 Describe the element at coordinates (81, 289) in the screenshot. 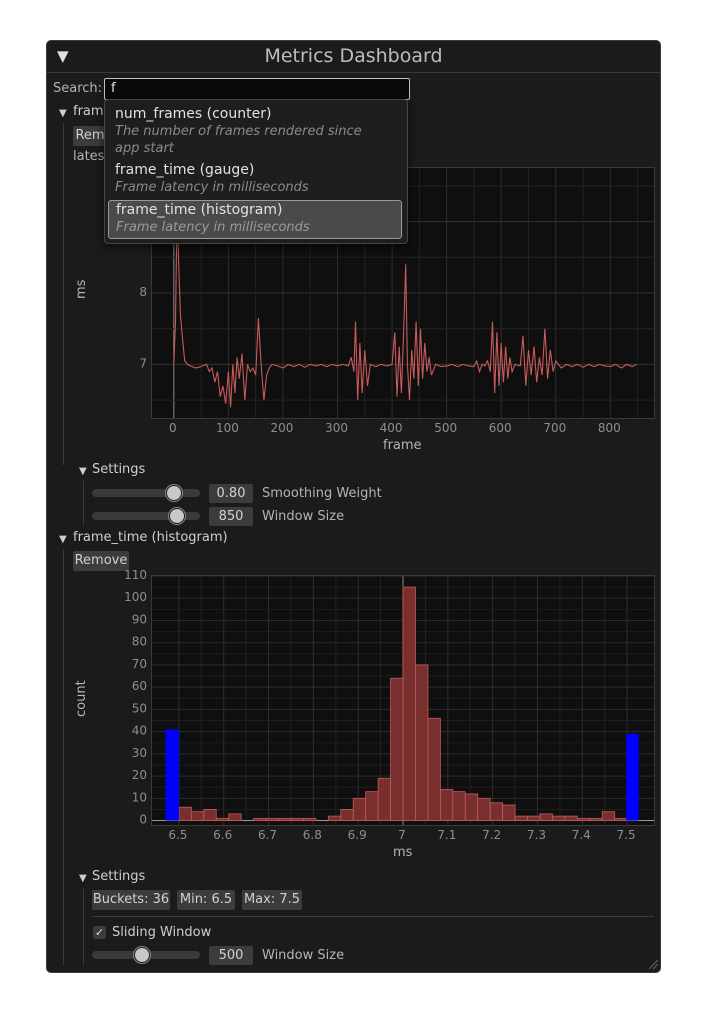

I see `gauge-y-axis-label: ms` at that location.